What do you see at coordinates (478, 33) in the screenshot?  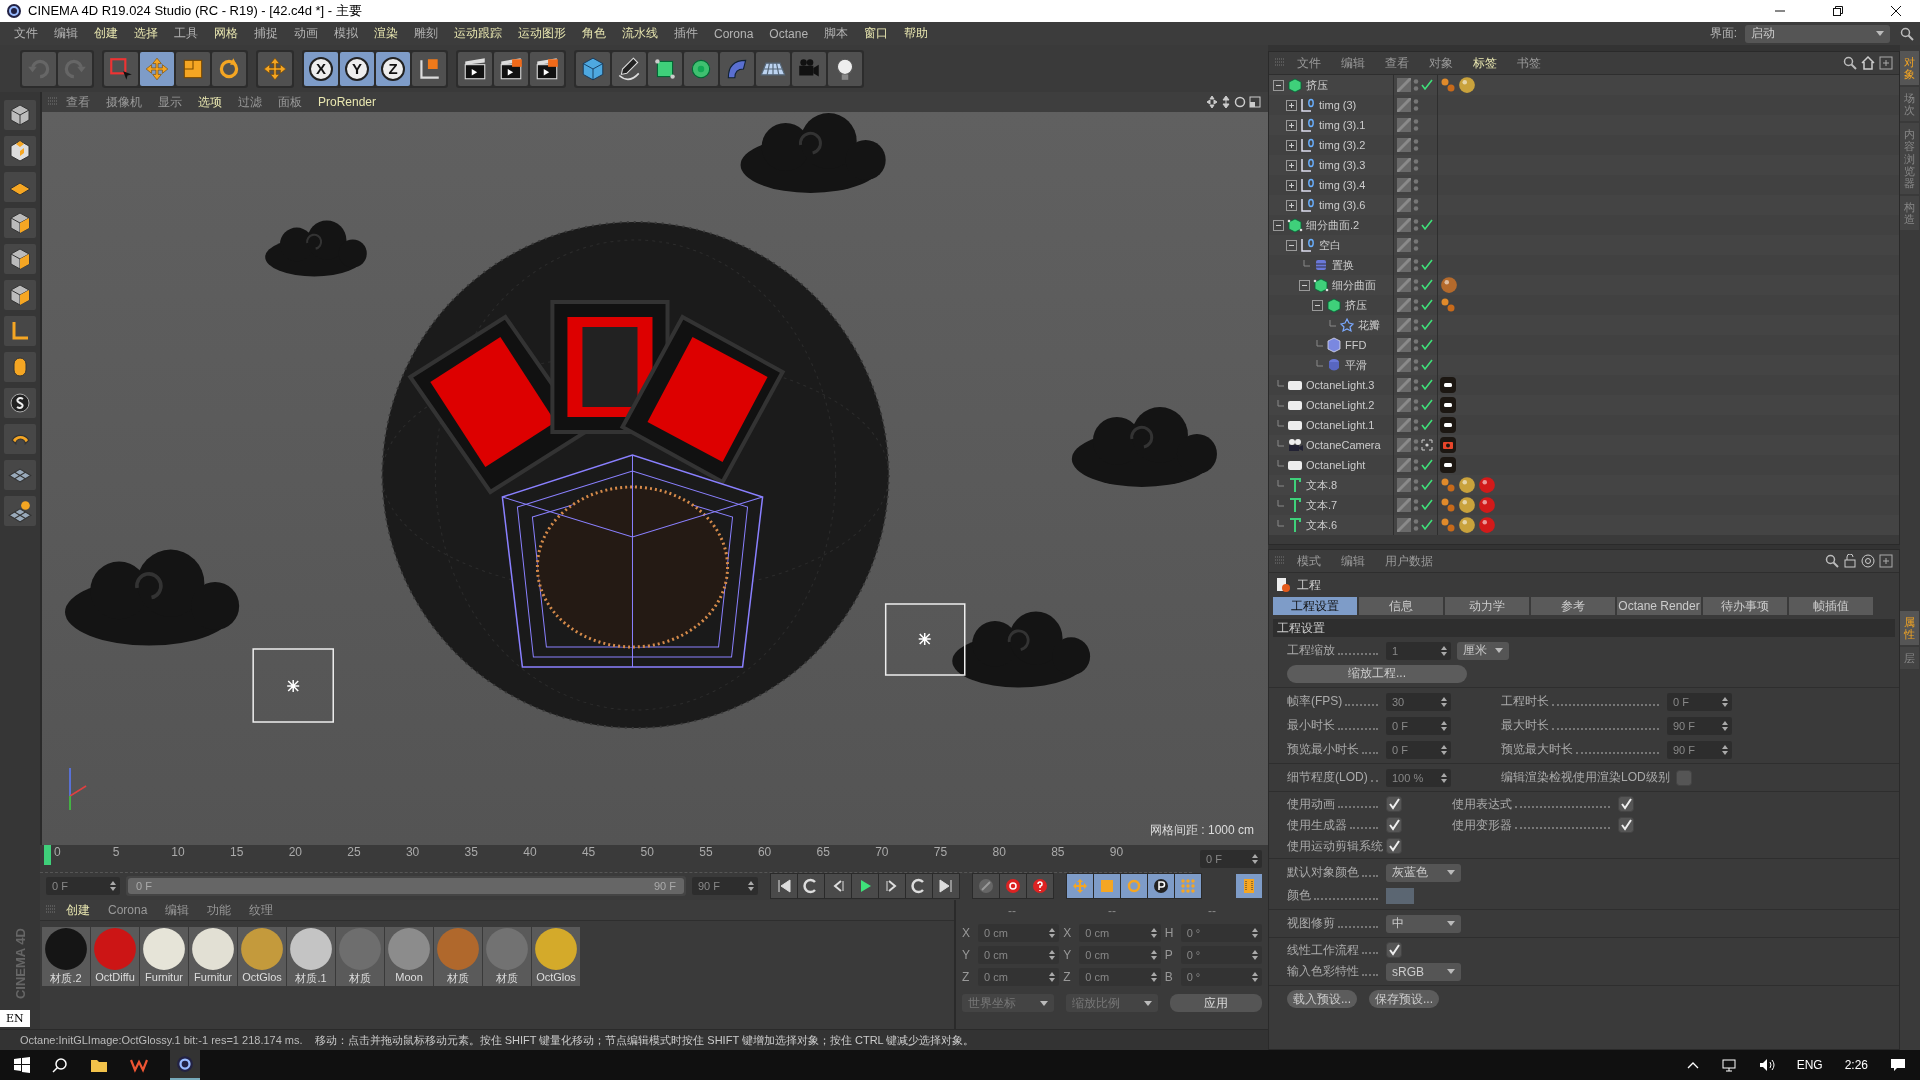 I see `menu-item: 运动跟踪` at bounding box center [478, 33].